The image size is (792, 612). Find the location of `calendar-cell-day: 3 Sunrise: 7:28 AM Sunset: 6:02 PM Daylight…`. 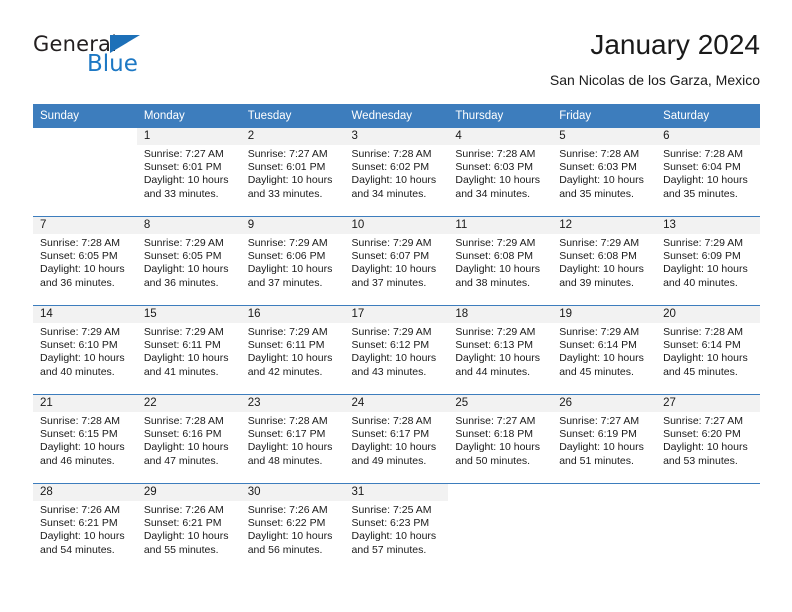

calendar-cell-day: 3 Sunrise: 7:28 AM Sunset: 6:02 PM Daylight… is located at coordinates (396, 172).